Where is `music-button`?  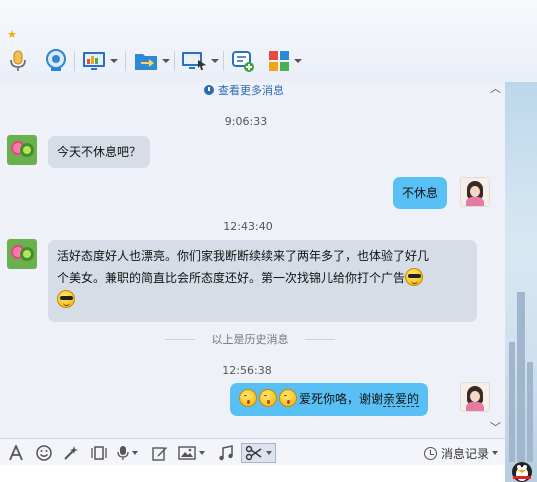 music-button is located at coordinates (226, 453).